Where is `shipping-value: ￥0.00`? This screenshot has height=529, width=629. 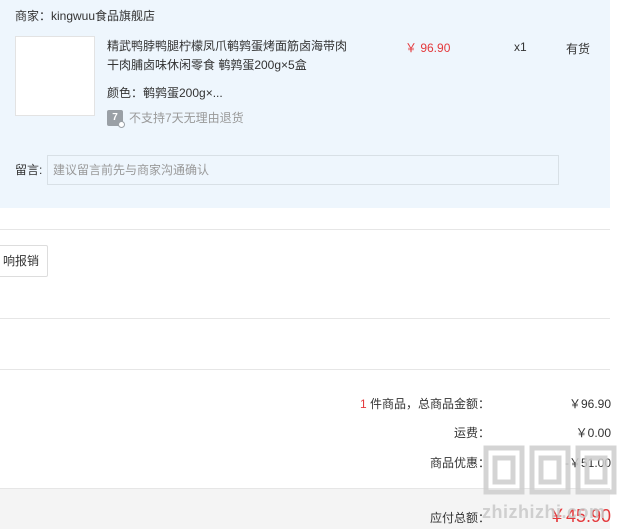
shipping-value: ￥0.00 is located at coordinates (593, 433).